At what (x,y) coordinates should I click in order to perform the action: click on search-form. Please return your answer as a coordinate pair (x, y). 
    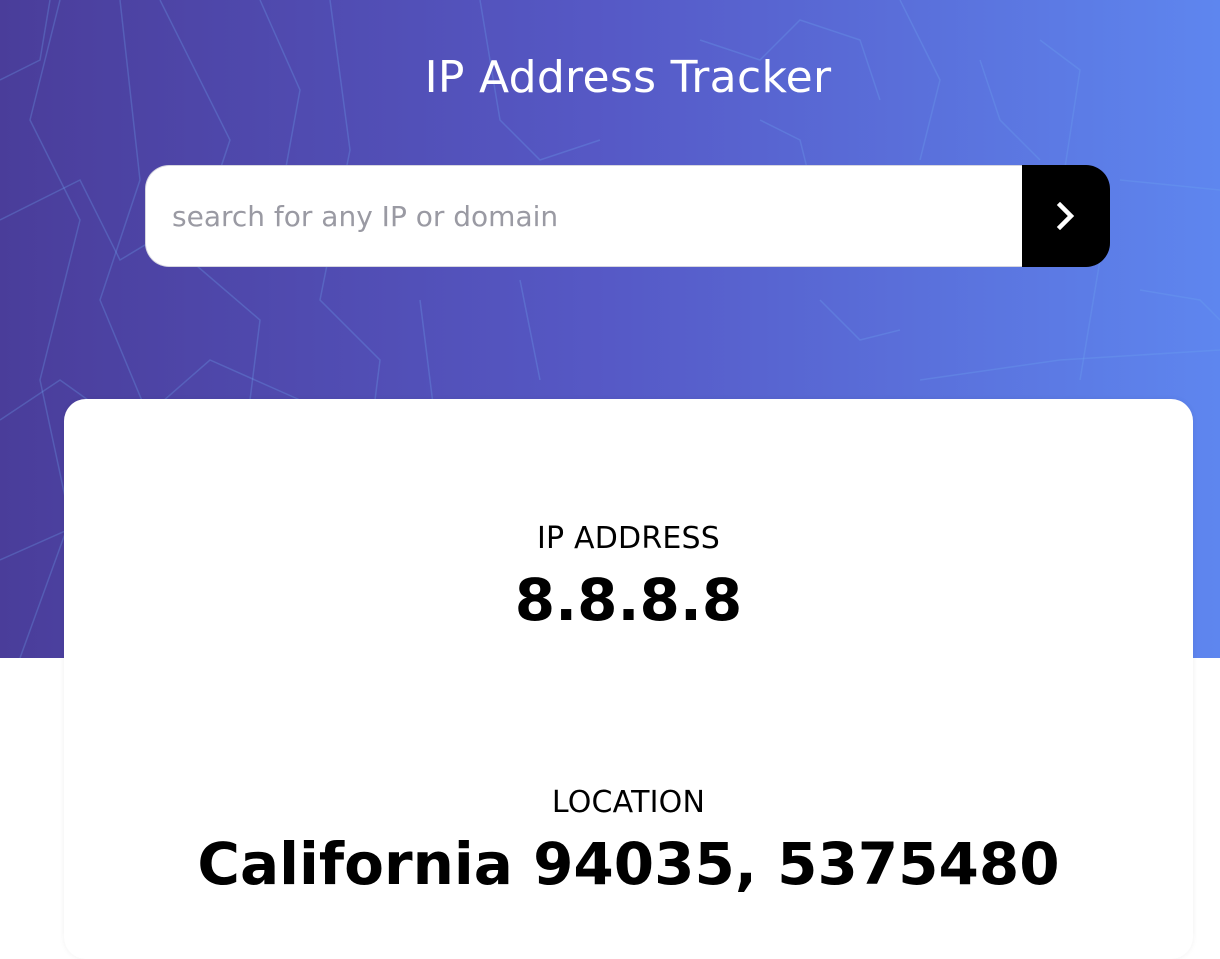
    Looking at the image, I should click on (627, 216).